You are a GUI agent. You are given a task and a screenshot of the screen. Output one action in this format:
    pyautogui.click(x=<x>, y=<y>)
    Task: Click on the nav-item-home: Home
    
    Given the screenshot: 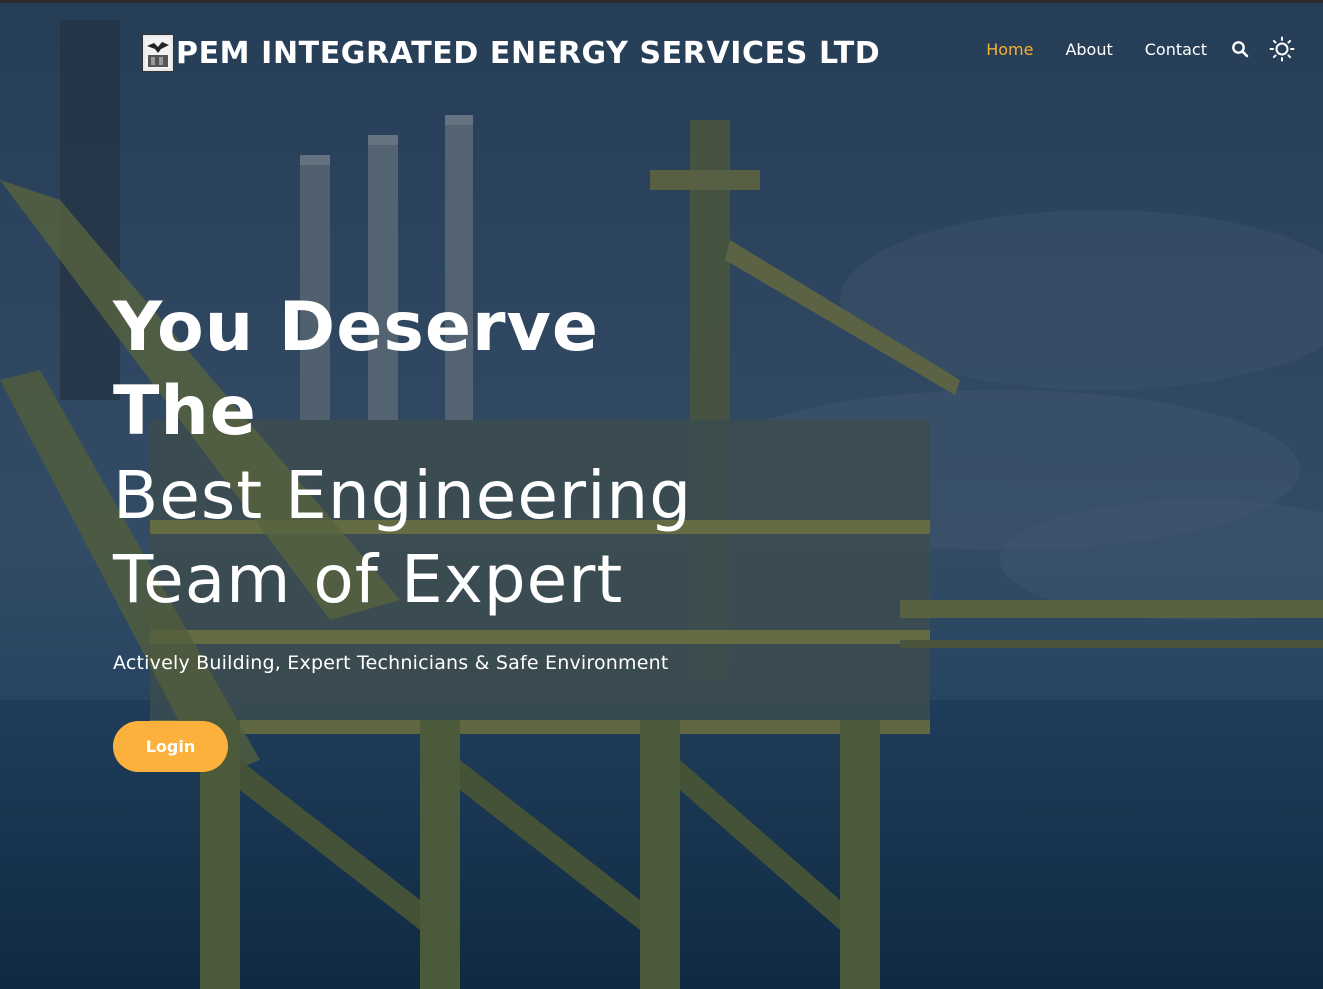 What is the action you would take?
    pyautogui.click(x=1009, y=49)
    